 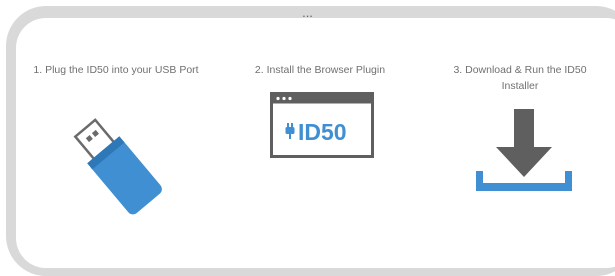 I want to click on step-1-label: 1. Plug the ID50 into your USB Port, so click(x=116, y=70).